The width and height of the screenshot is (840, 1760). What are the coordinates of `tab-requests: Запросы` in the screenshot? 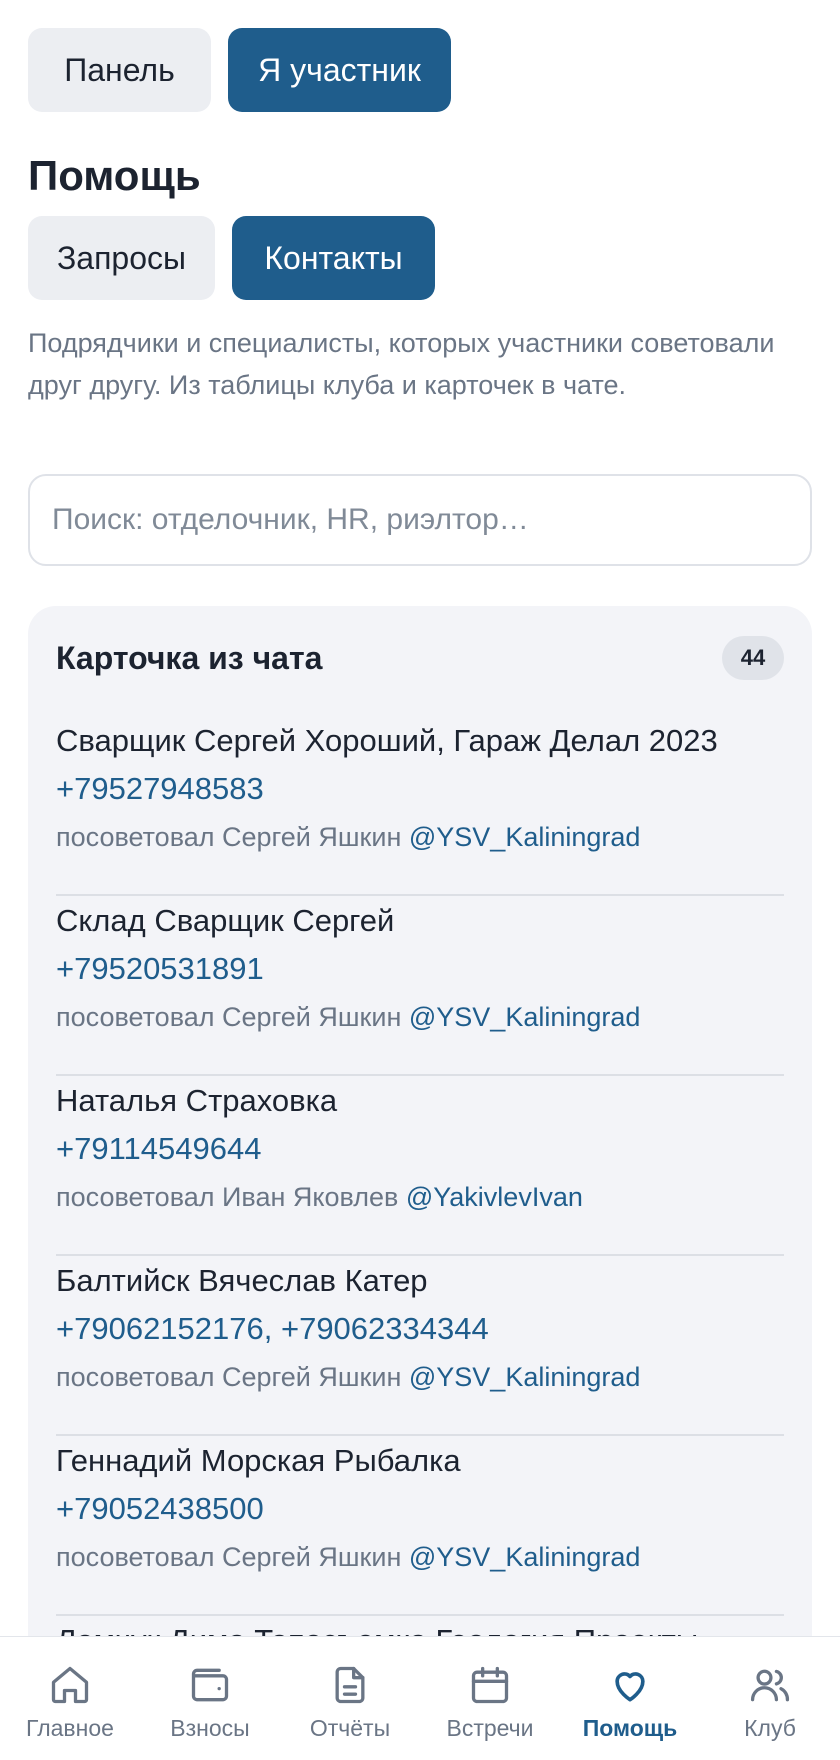 It's located at (121, 258).